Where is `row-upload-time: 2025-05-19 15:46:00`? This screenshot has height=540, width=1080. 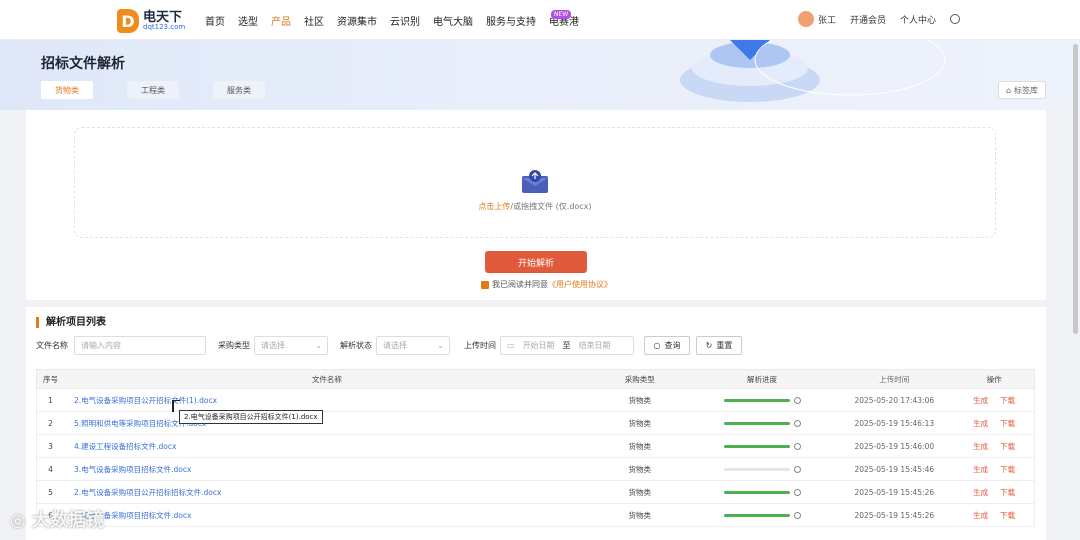 row-upload-time: 2025-05-19 15:46:00 is located at coordinates (894, 446).